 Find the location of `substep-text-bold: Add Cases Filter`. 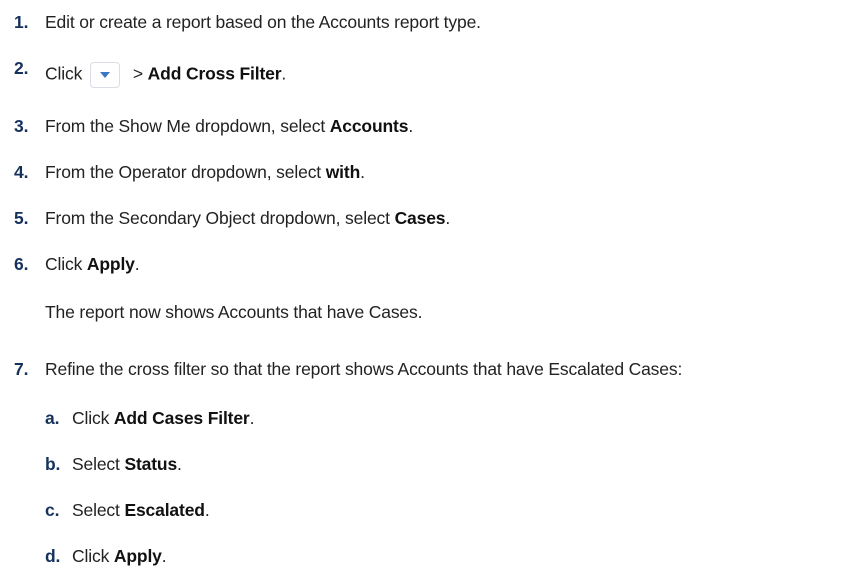

substep-text-bold: Add Cases Filter is located at coordinates (181, 417).